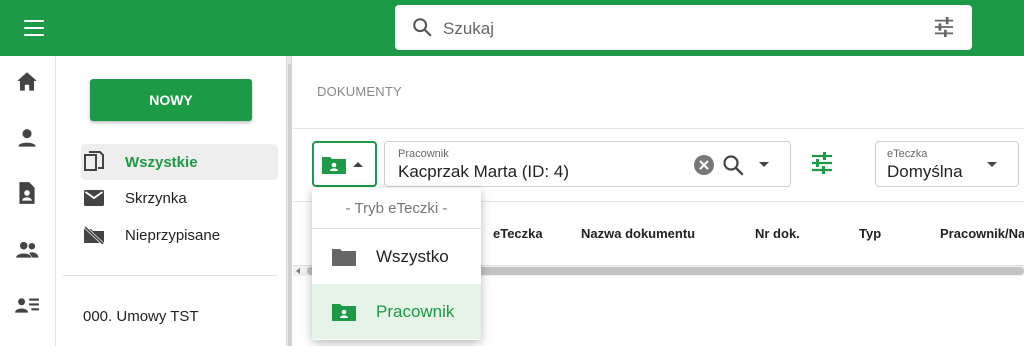  What do you see at coordinates (94, 198) in the screenshot?
I see `mail-icon` at bounding box center [94, 198].